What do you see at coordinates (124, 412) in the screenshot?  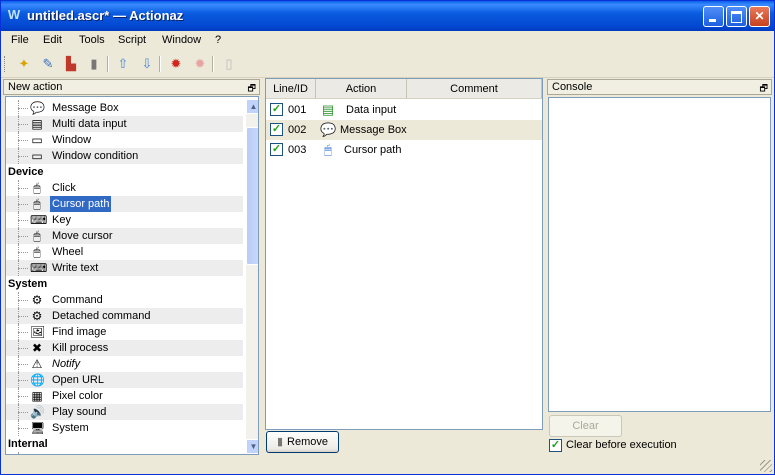 I see `tree-item: 🔊 Play sound` at bounding box center [124, 412].